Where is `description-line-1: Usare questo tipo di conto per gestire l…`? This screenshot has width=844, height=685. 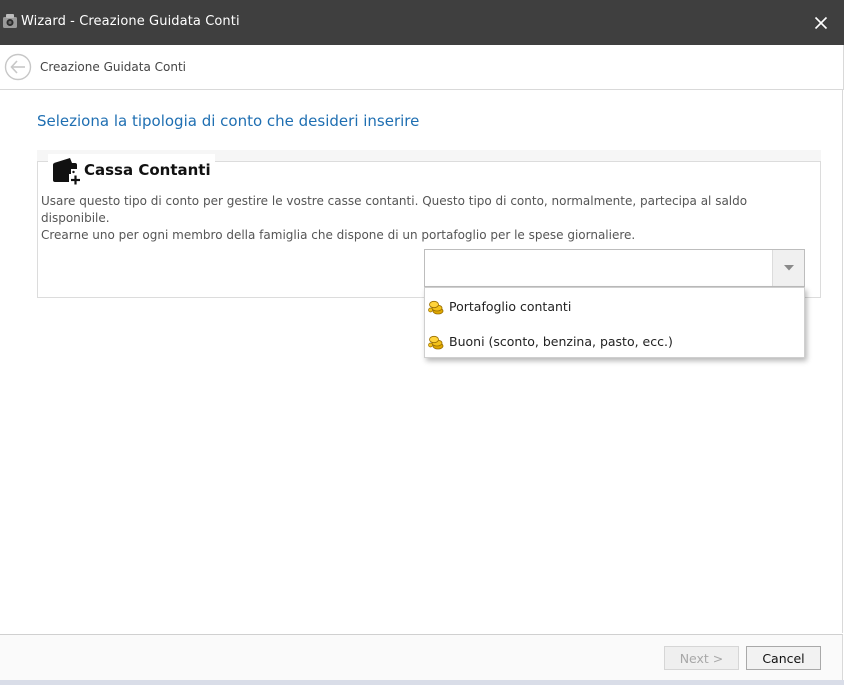 description-line-1: Usare questo tipo di conto per gestire l… is located at coordinates (394, 209).